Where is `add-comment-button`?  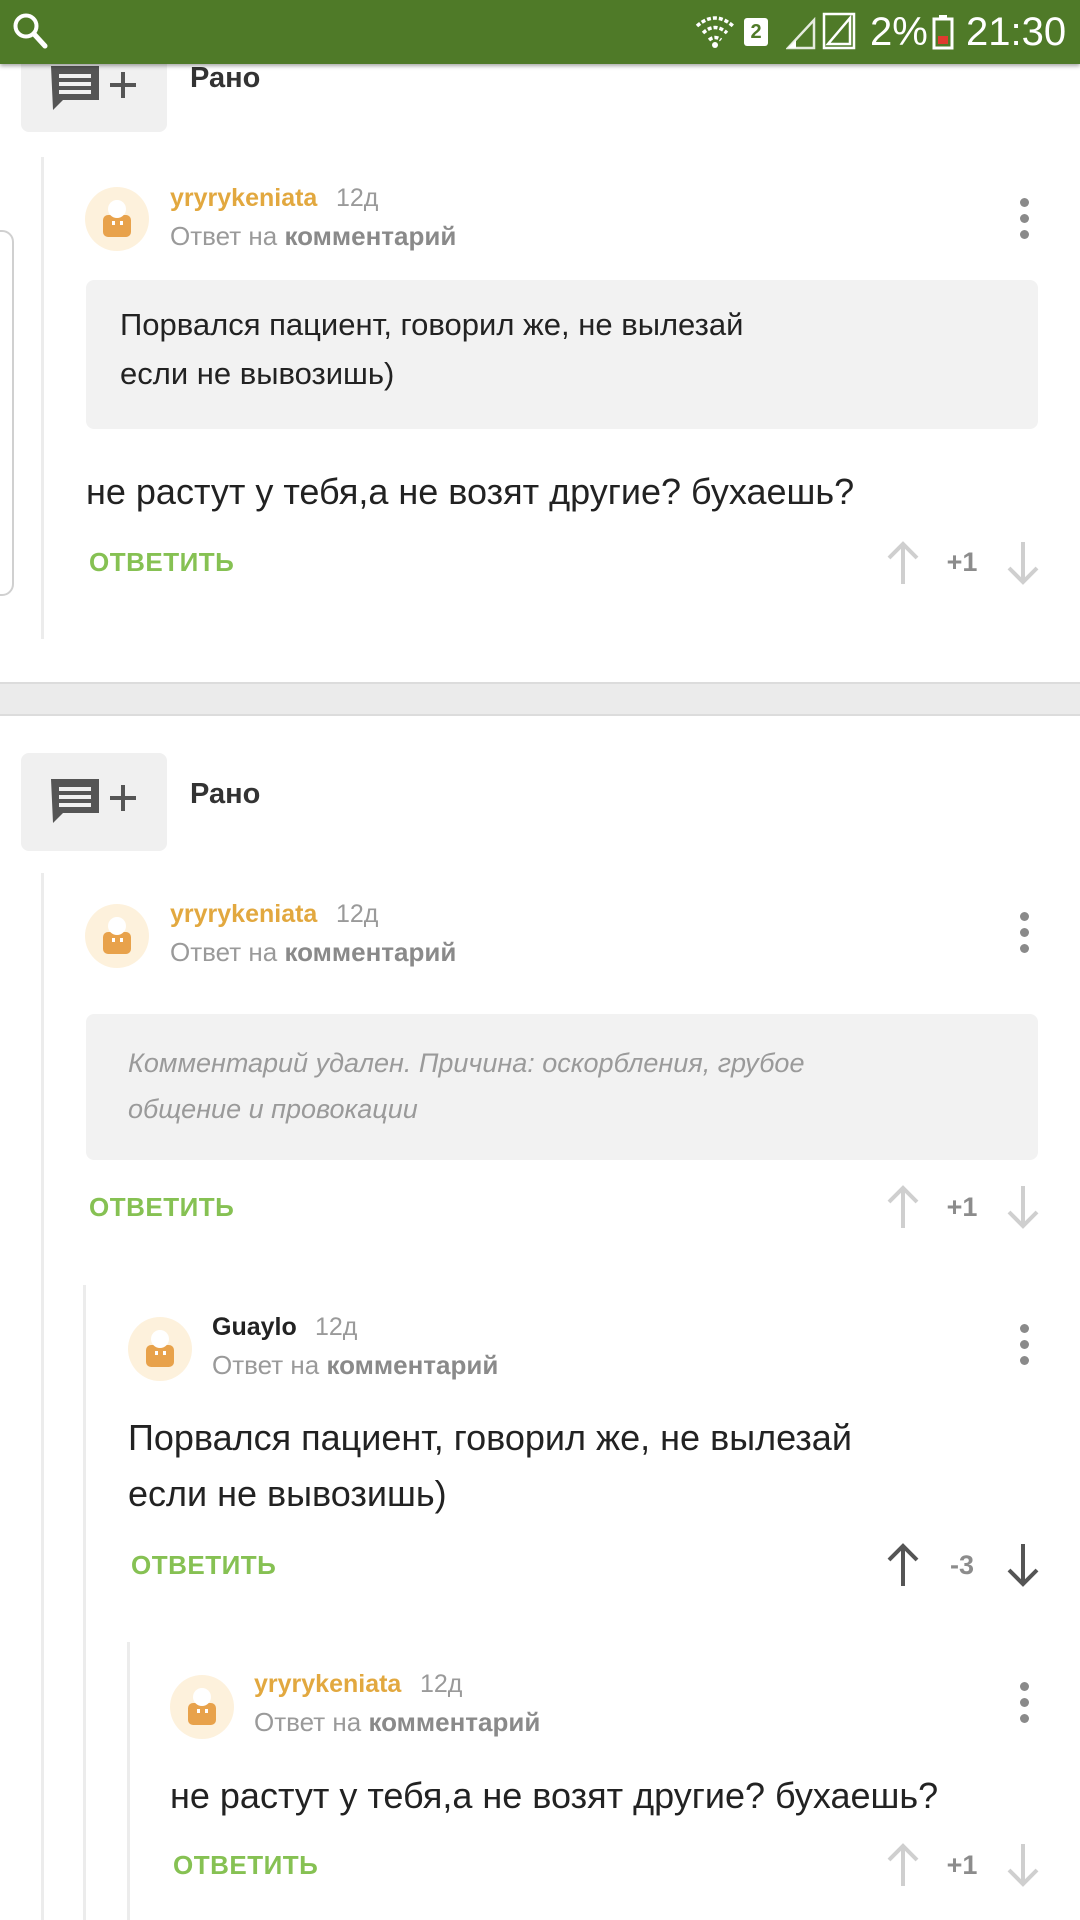 add-comment-button is located at coordinates (94, 802).